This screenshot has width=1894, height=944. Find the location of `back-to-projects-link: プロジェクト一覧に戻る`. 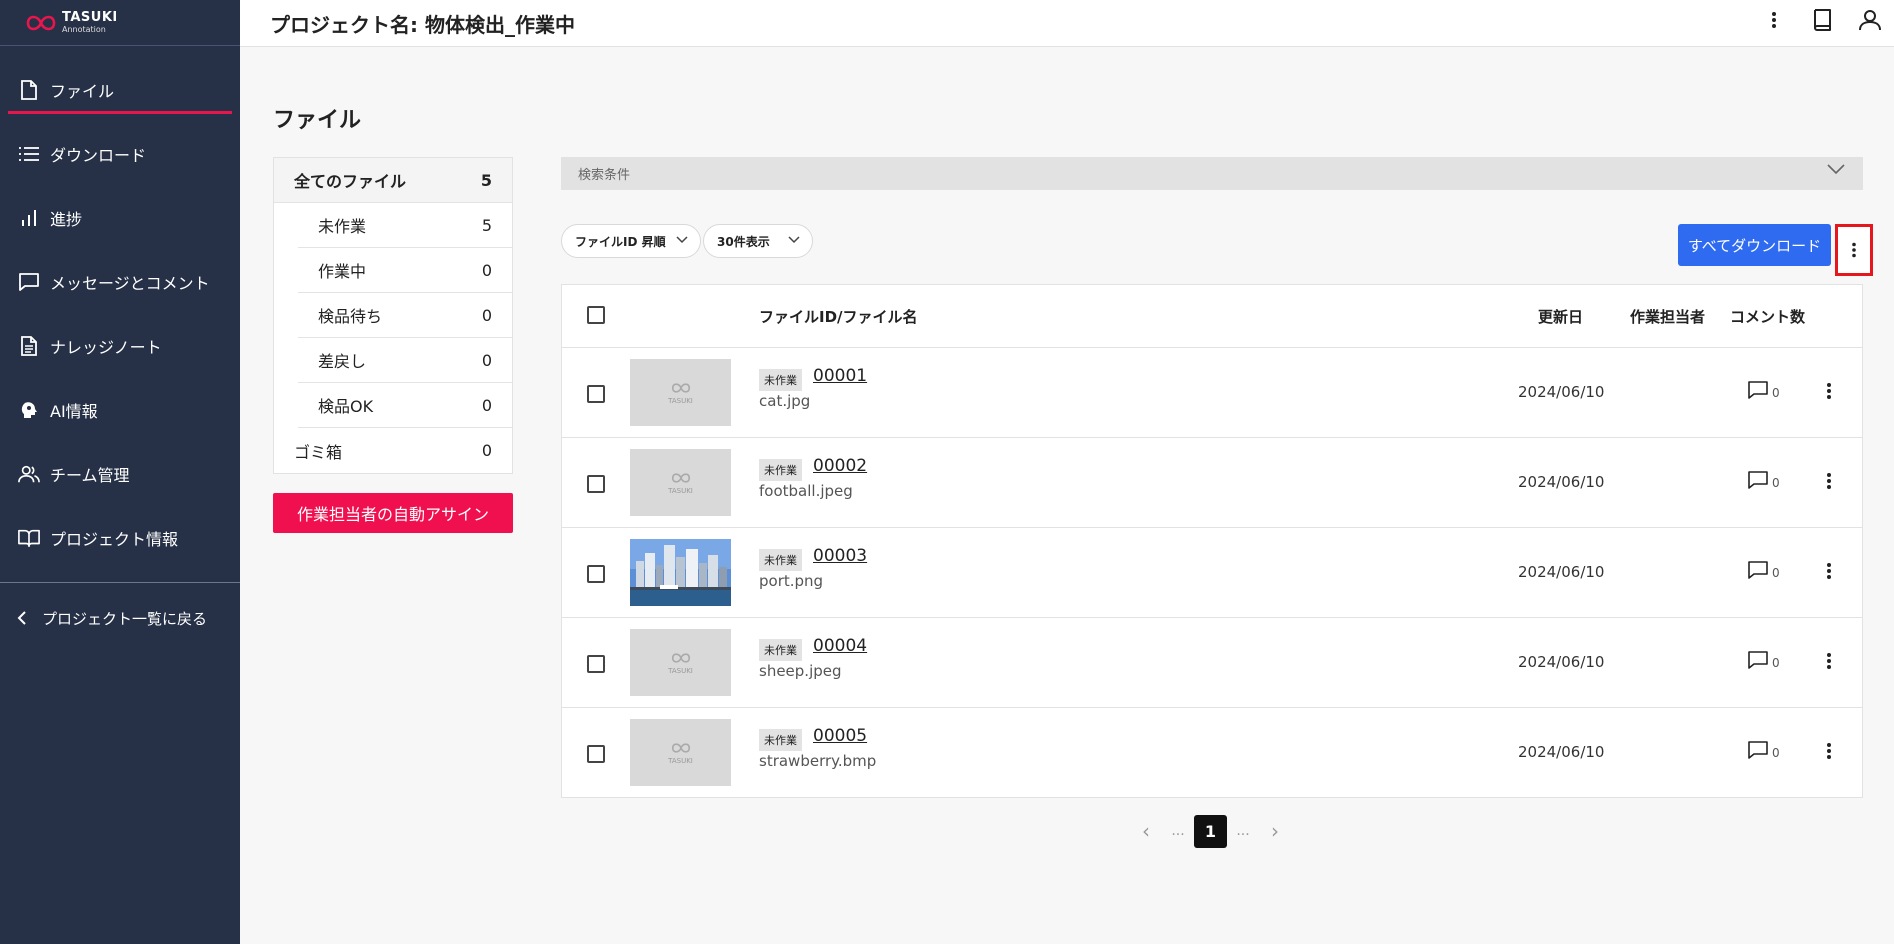

back-to-projects-link: プロジェクト一覧に戻る is located at coordinates (120, 618).